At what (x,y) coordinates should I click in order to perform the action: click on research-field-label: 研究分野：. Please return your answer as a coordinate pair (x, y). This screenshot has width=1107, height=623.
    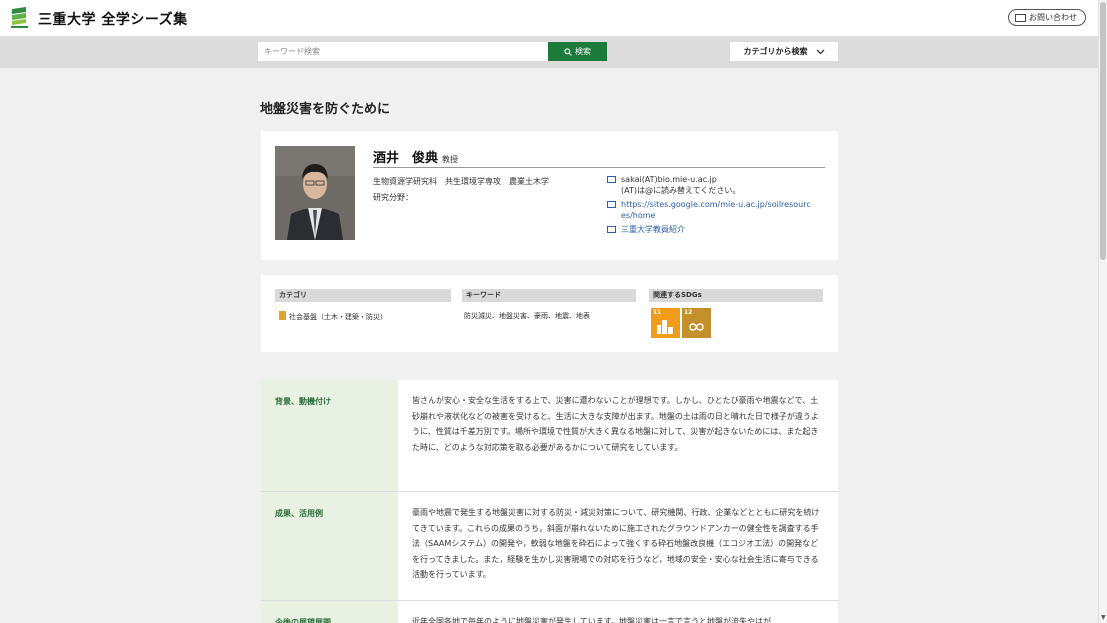
    Looking at the image, I should click on (393, 197).